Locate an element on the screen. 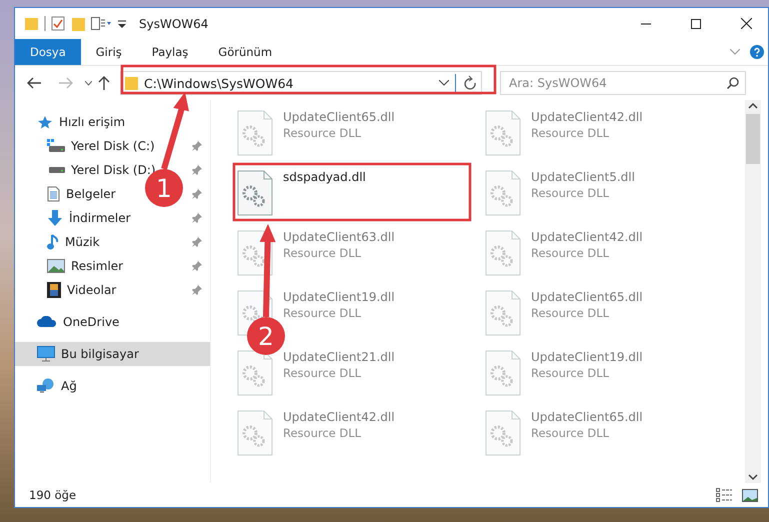 Image resolution: width=769 pixels, height=522 pixels. up-arrow-icon is located at coordinates (104, 83).